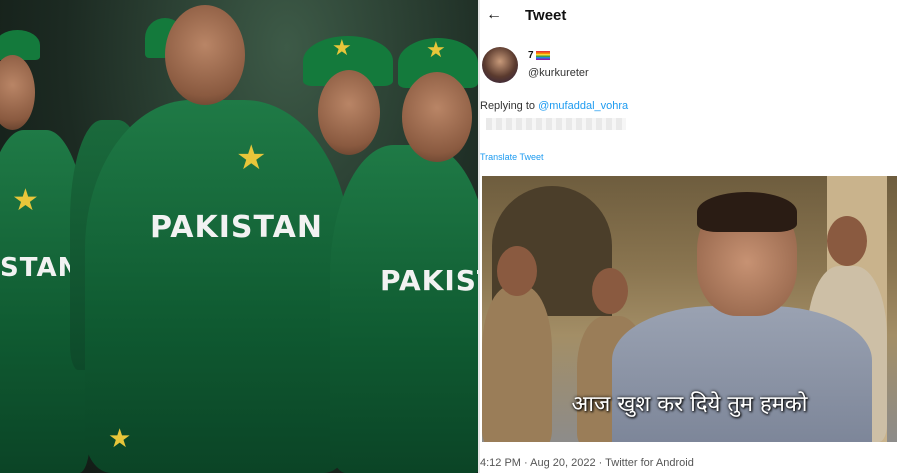  I want to click on user-handle: @kurkureter, so click(558, 73).